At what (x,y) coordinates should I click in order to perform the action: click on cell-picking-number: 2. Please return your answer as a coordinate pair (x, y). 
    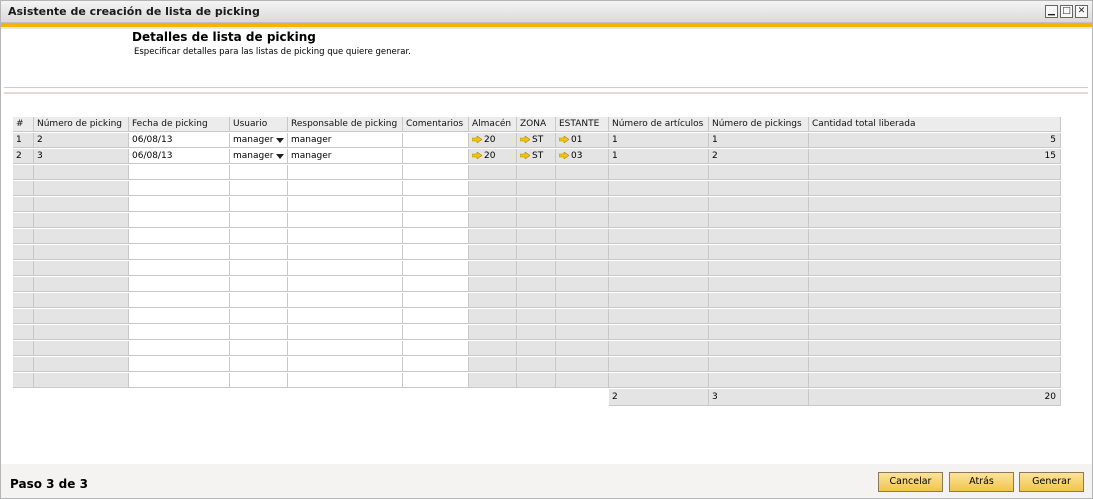
    Looking at the image, I should click on (81, 140).